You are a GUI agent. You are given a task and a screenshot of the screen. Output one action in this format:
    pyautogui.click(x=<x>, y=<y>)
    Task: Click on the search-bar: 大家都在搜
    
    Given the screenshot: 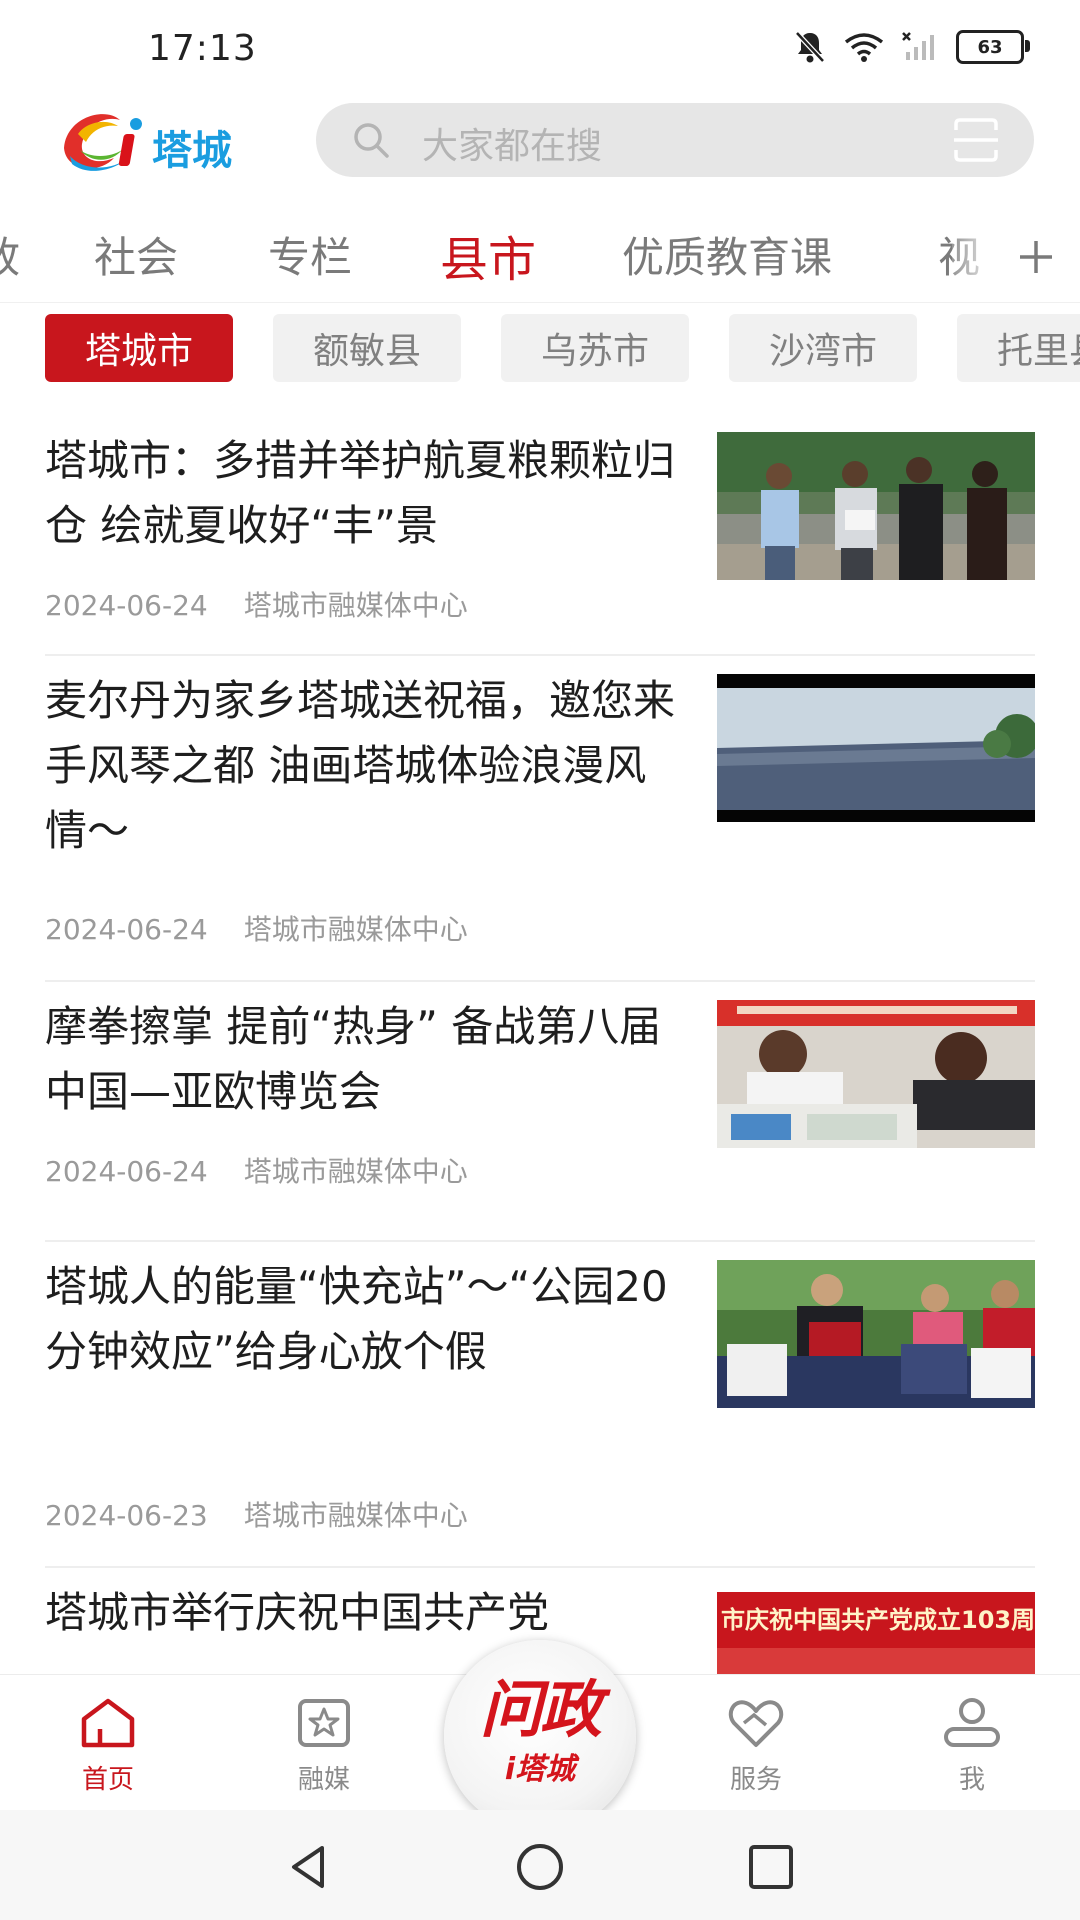 What is the action you would take?
    pyautogui.click(x=675, y=140)
    